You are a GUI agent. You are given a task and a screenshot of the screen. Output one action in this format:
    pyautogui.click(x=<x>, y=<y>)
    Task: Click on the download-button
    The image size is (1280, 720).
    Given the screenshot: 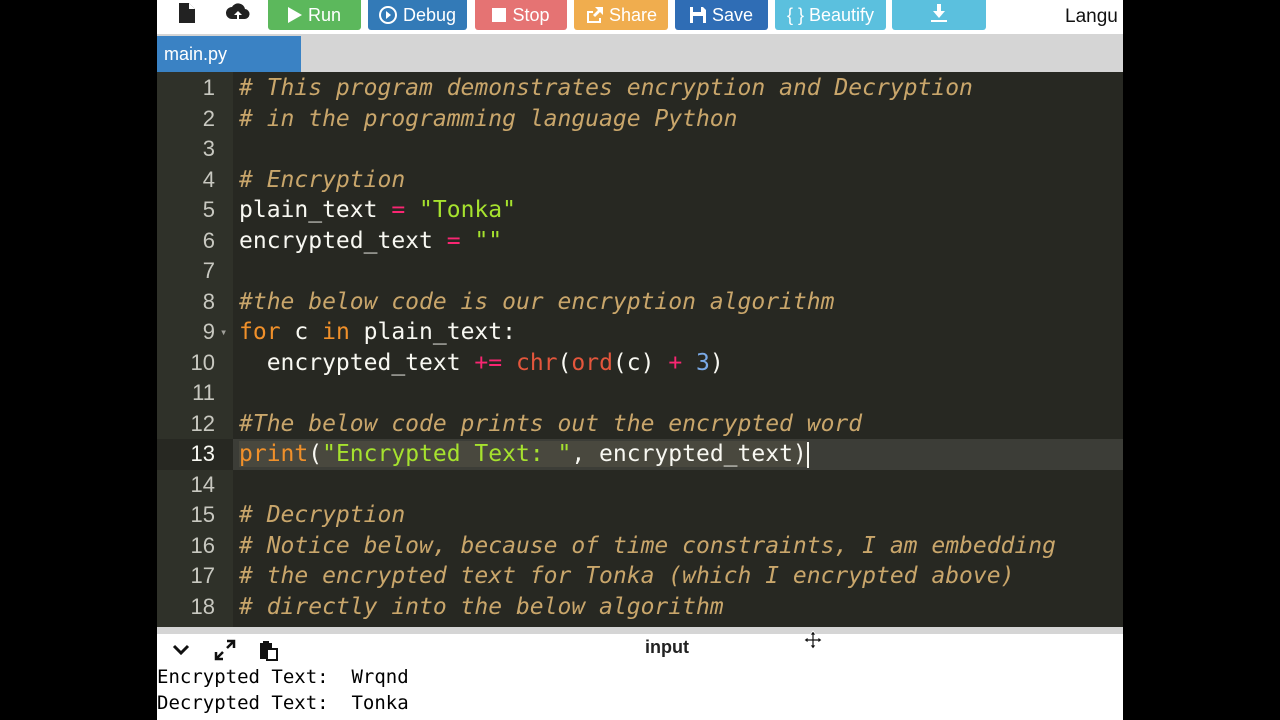 What is the action you would take?
    pyautogui.click(x=939, y=15)
    